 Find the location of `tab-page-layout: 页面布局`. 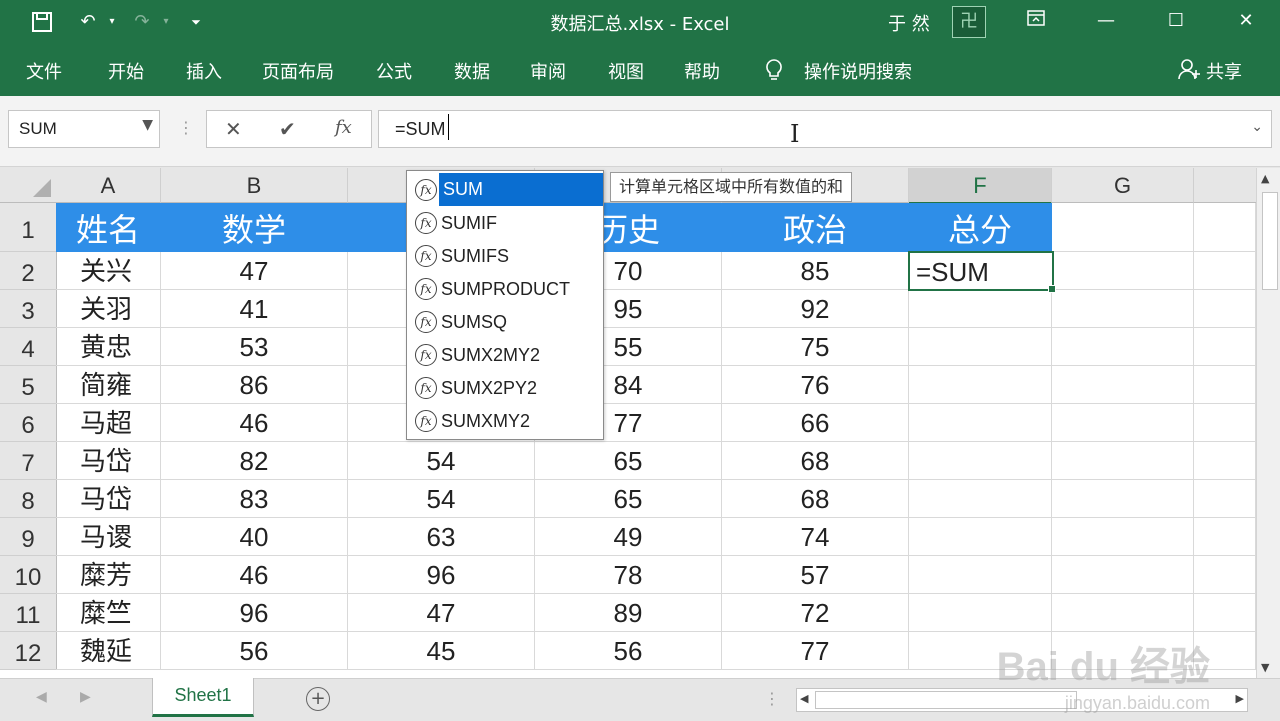

tab-page-layout: 页面布局 is located at coordinates (298, 71).